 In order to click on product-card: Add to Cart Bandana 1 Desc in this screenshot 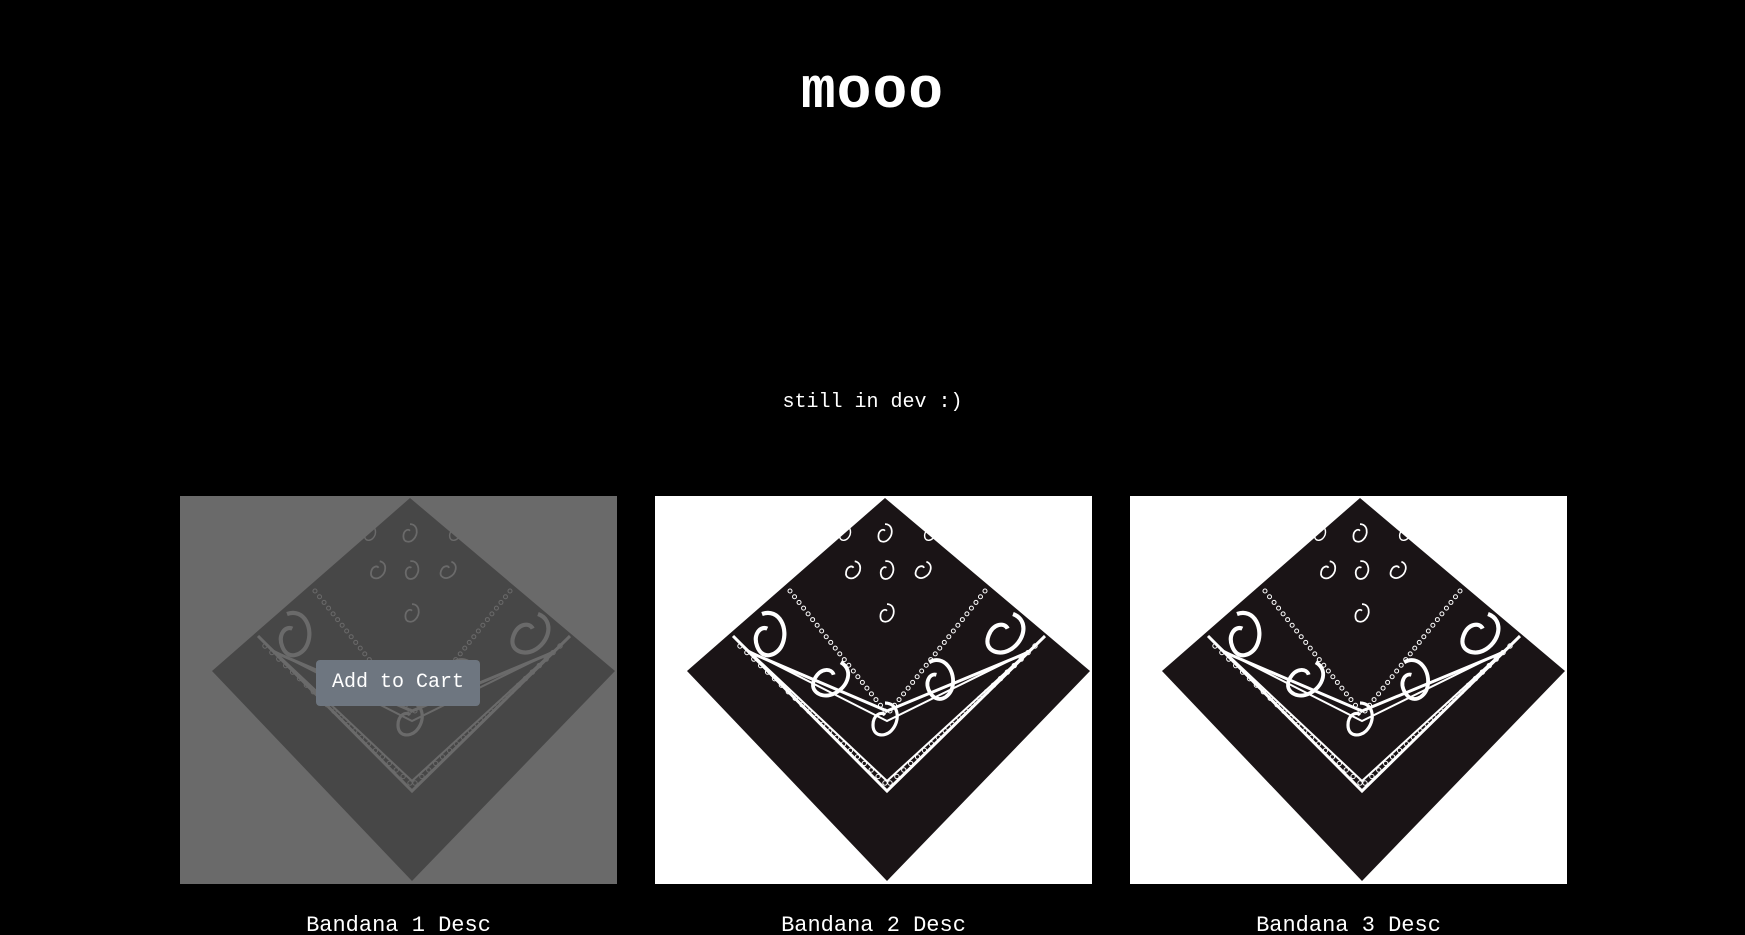, I will do `click(398, 715)`.